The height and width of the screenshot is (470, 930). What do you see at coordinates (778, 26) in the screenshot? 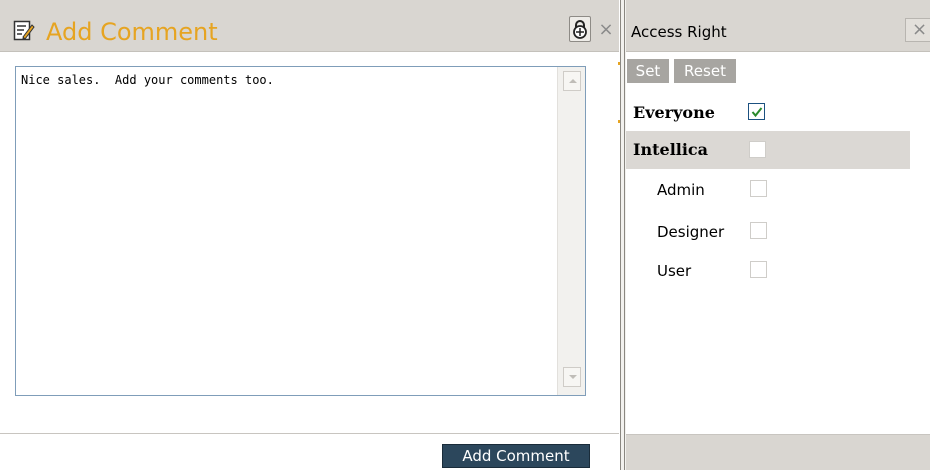
I see `access-titlebar: Access Right ×` at bounding box center [778, 26].